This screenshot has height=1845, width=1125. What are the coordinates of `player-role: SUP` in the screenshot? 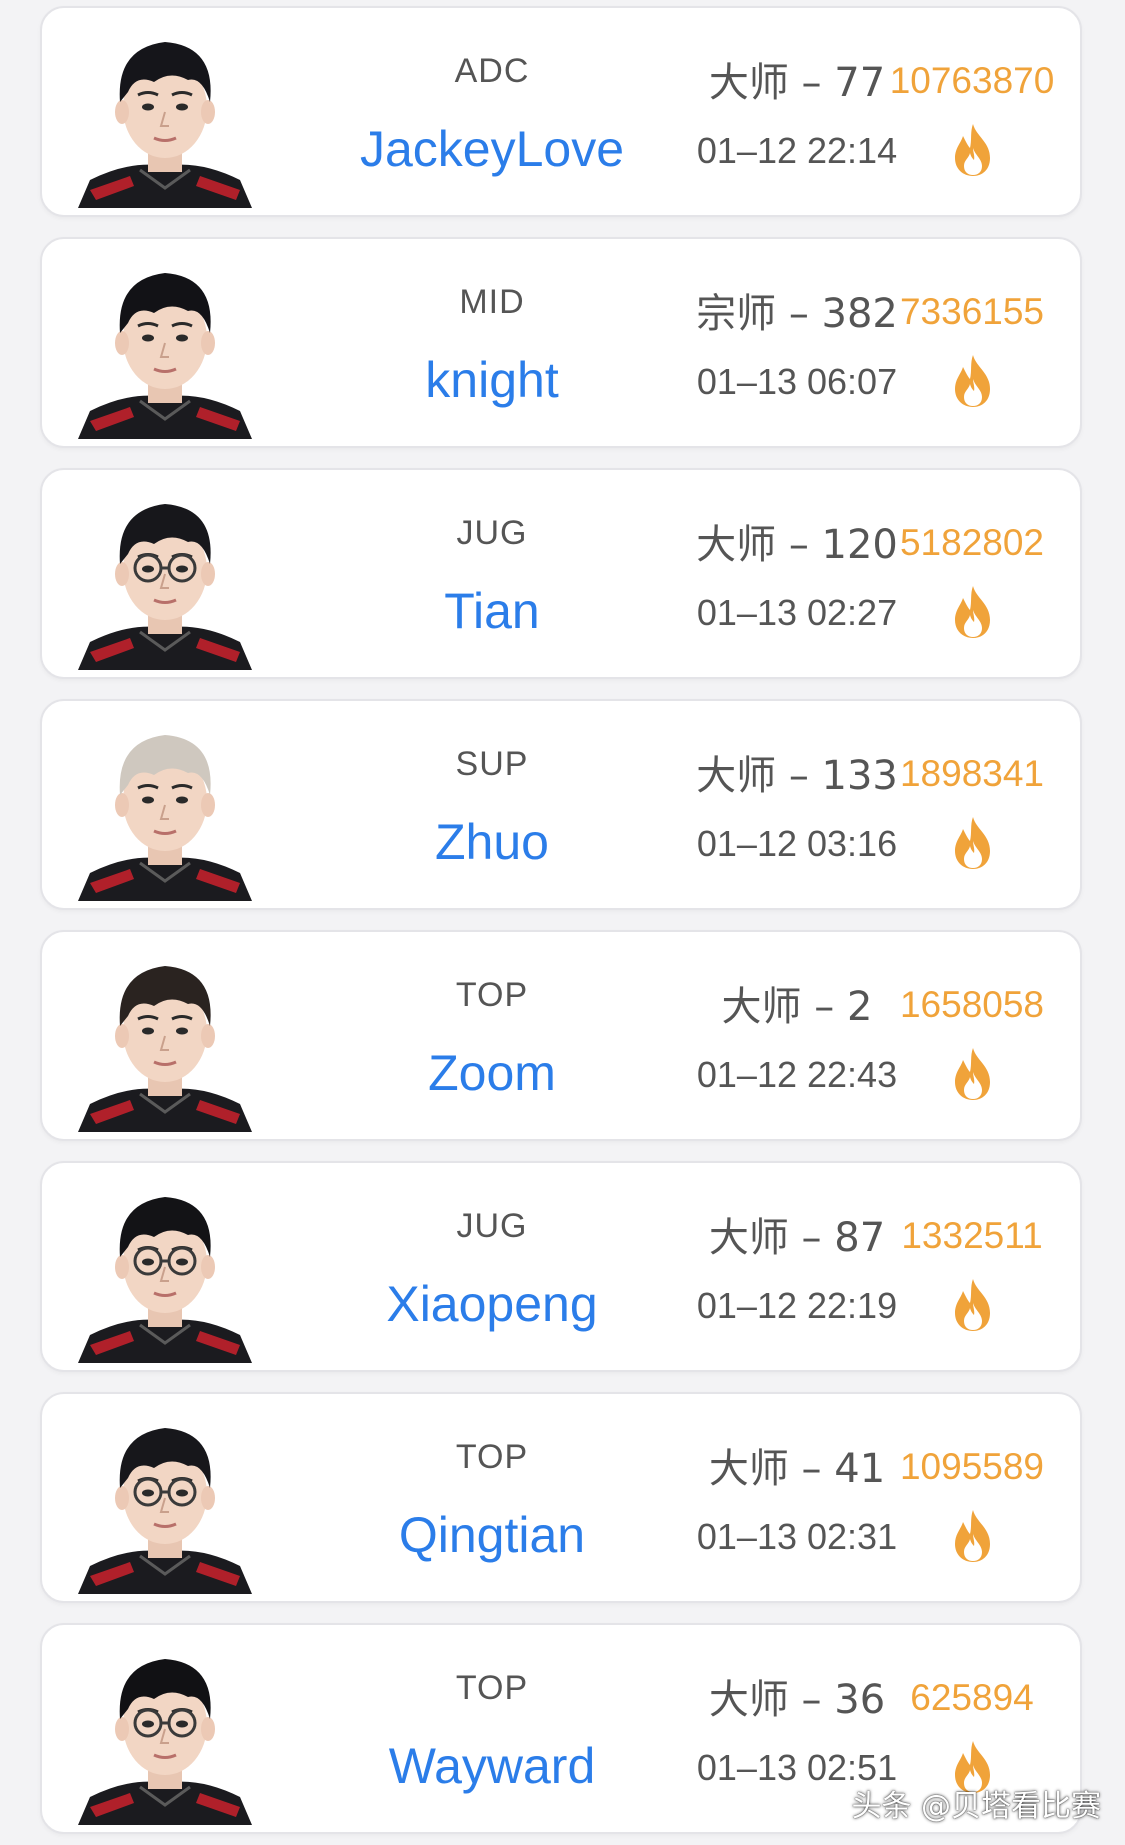 It's located at (492, 764).